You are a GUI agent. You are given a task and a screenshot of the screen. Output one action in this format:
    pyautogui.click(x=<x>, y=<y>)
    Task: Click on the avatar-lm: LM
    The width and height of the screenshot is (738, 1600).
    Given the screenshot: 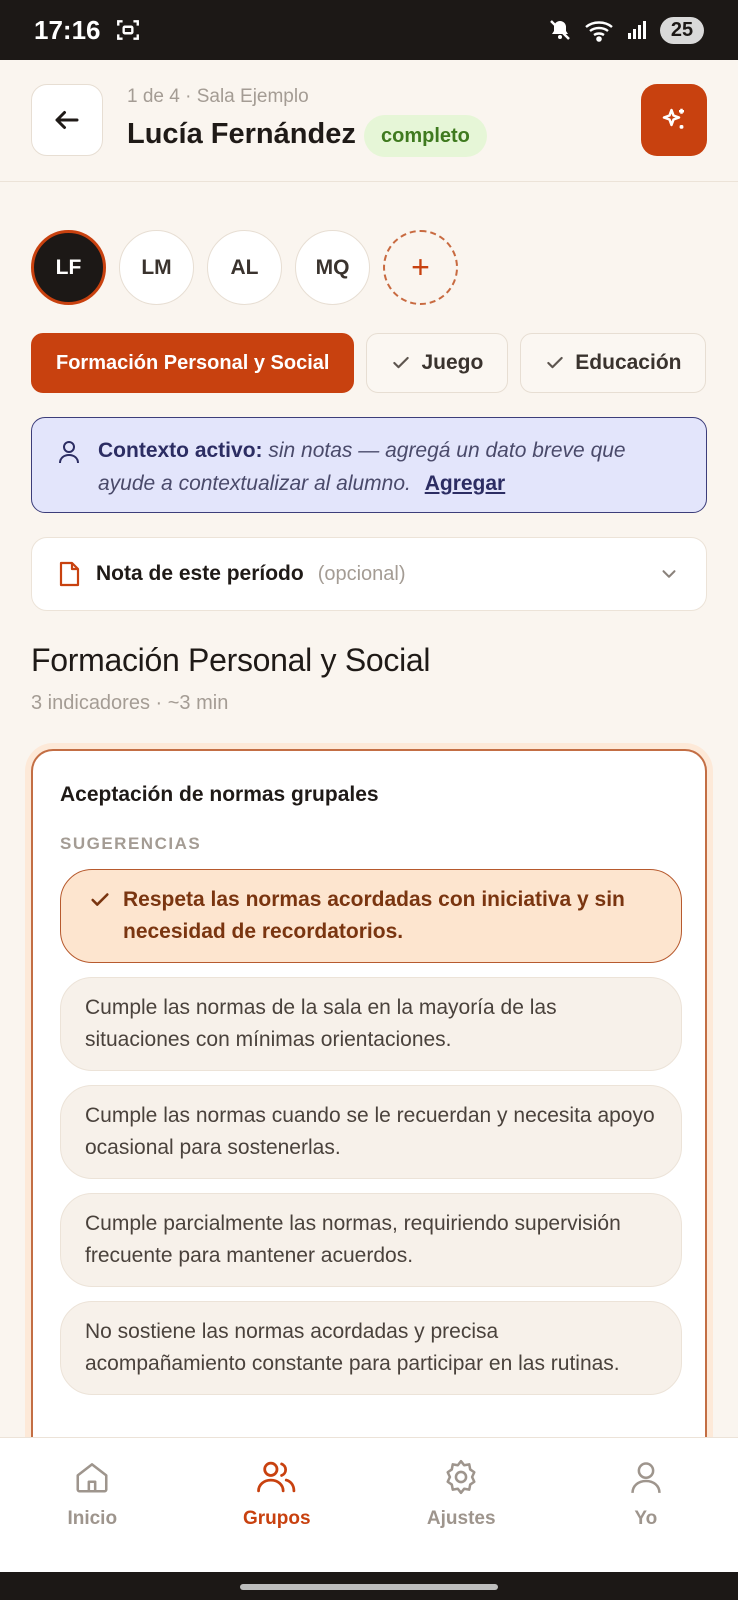 What is the action you would take?
    pyautogui.click(x=156, y=267)
    